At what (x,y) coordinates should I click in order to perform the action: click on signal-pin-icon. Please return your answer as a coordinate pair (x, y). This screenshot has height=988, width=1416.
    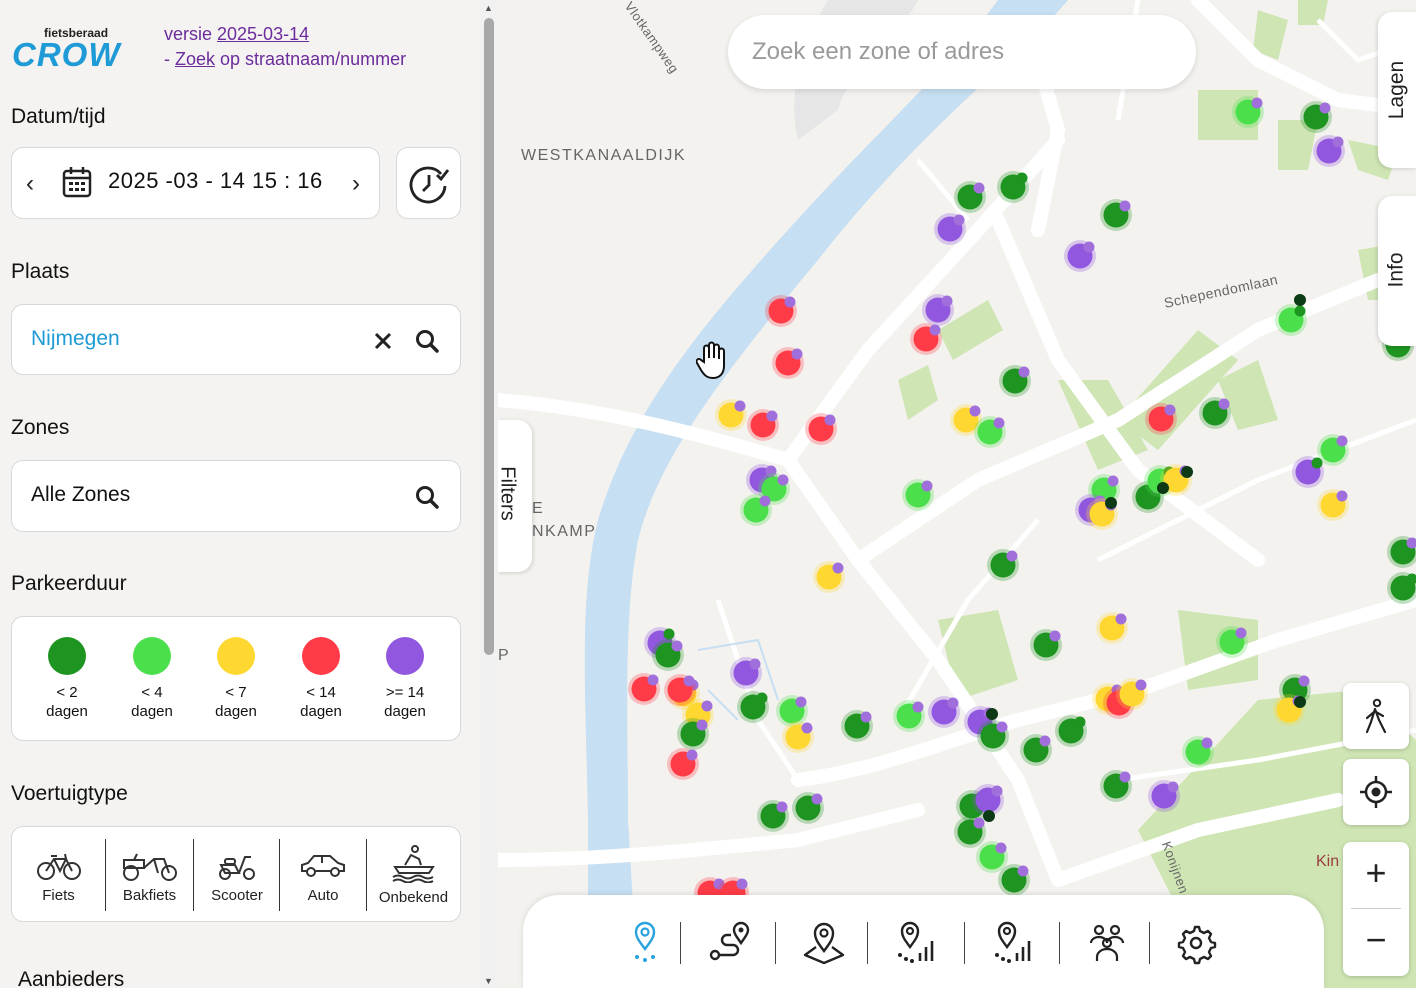
    Looking at the image, I should click on (916, 942).